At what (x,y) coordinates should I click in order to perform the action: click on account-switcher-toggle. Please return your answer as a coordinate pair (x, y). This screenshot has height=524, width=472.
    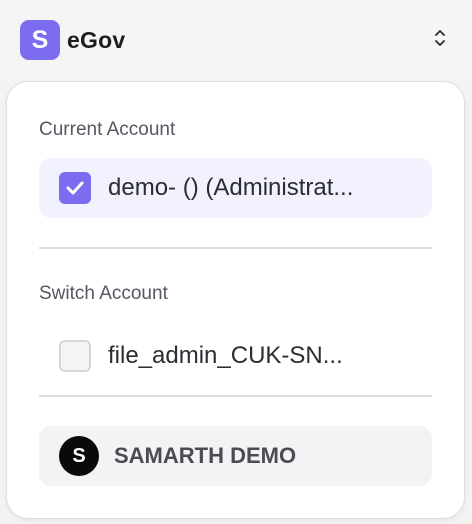
    Looking at the image, I should click on (440, 38).